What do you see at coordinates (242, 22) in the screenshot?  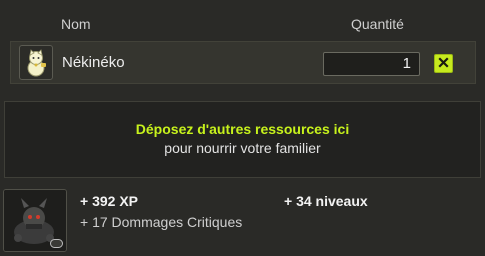 I see `list-header: Nom Quantité` at bounding box center [242, 22].